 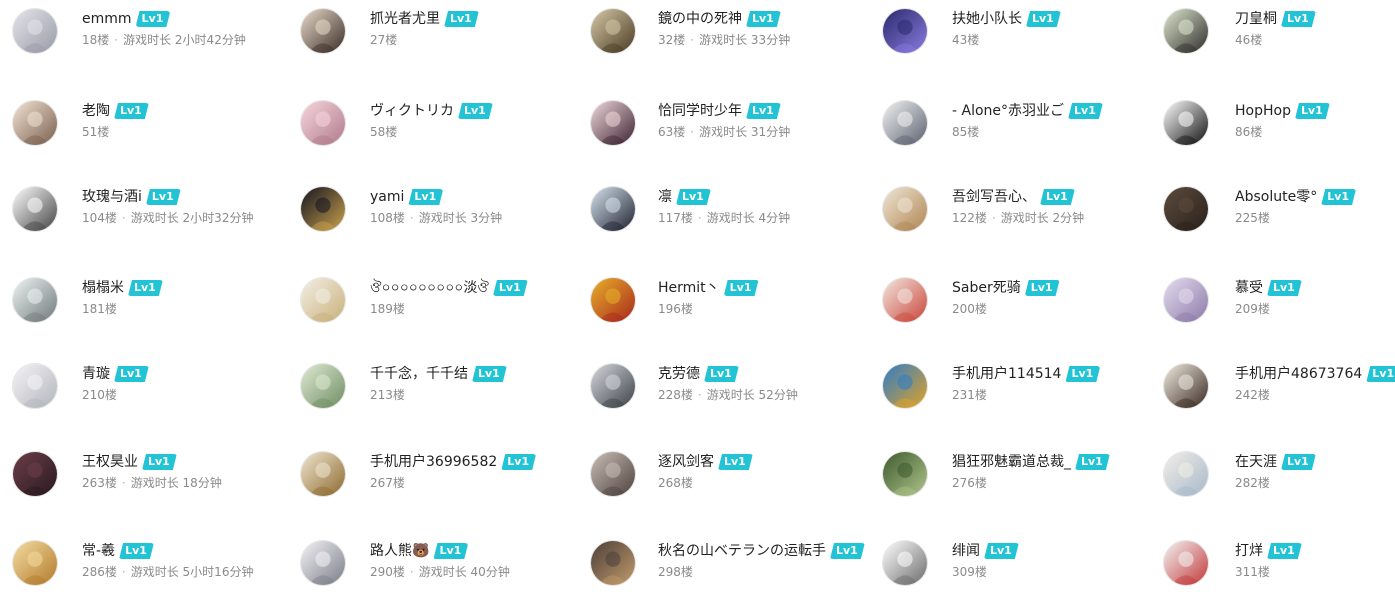 What do you see at coordinates (1011, 462) in the screenshot?
I see `username: 猖狂邪魅霸道总裁_` at bounding box center [1011, 462].